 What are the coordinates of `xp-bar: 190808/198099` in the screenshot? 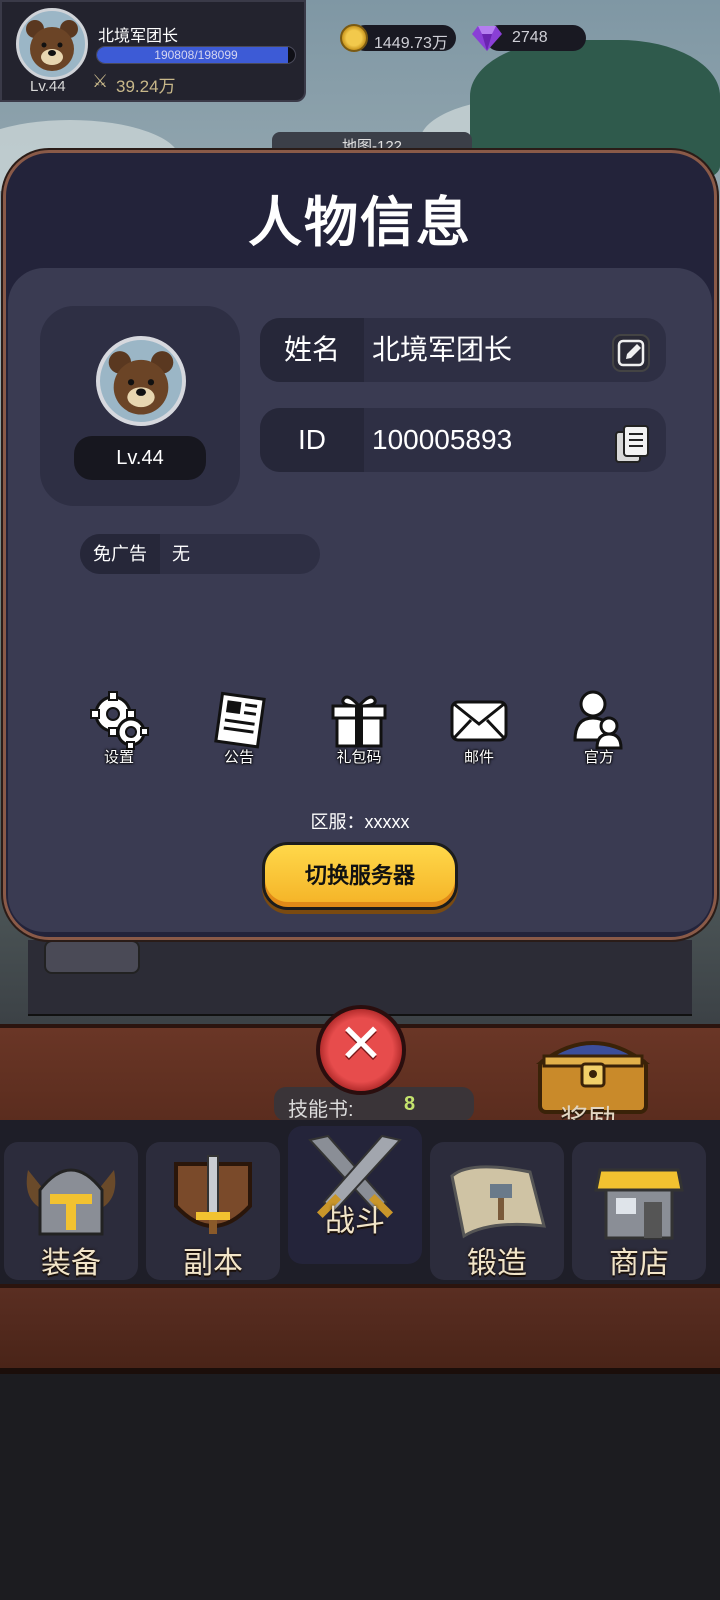 It's located at (196, 55).